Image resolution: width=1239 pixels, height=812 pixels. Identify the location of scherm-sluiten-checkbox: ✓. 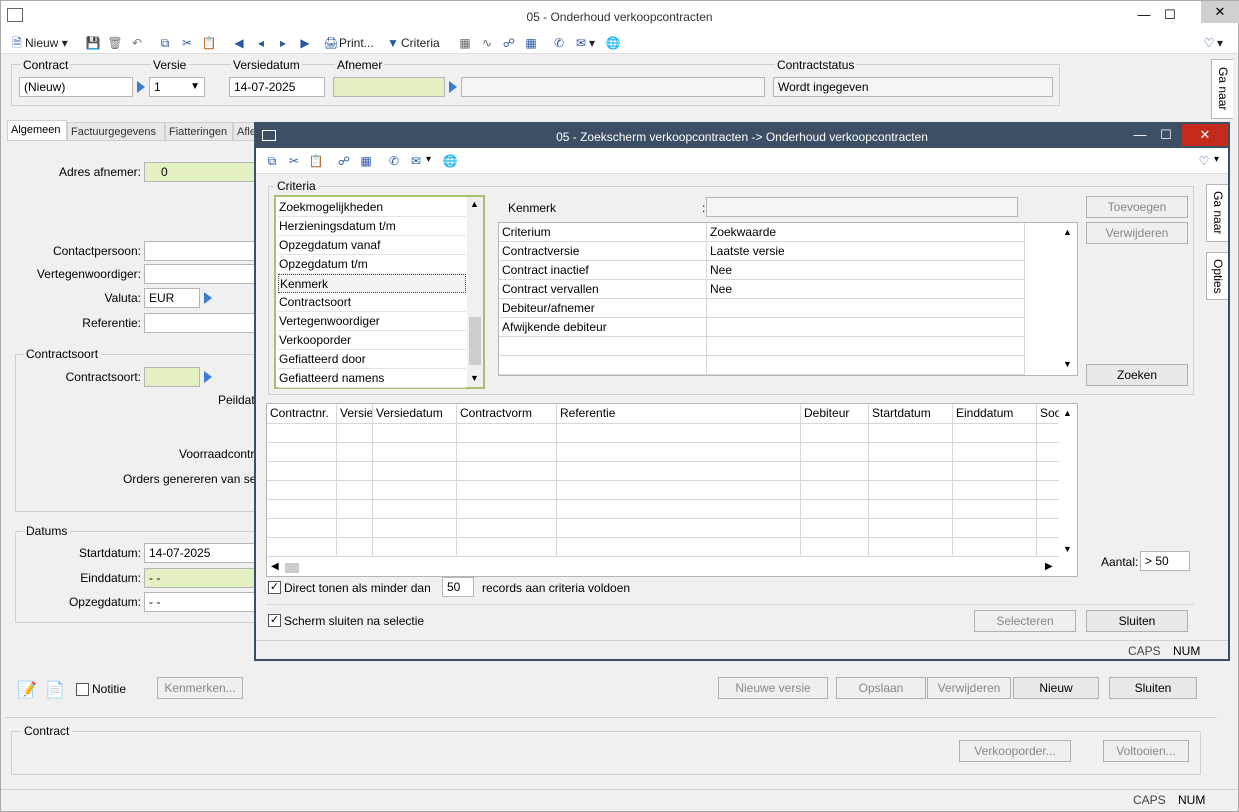
(274, 620).